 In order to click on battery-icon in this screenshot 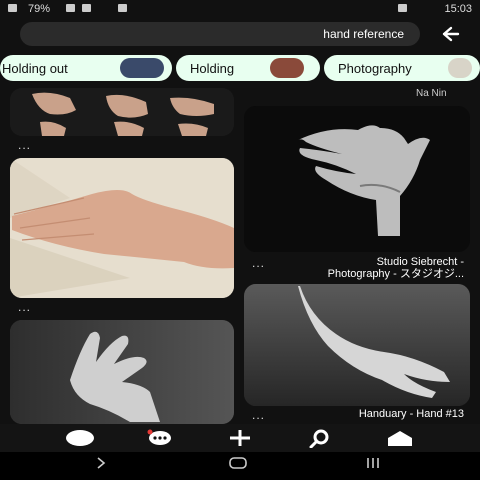, I will do `click(12, 8)`.